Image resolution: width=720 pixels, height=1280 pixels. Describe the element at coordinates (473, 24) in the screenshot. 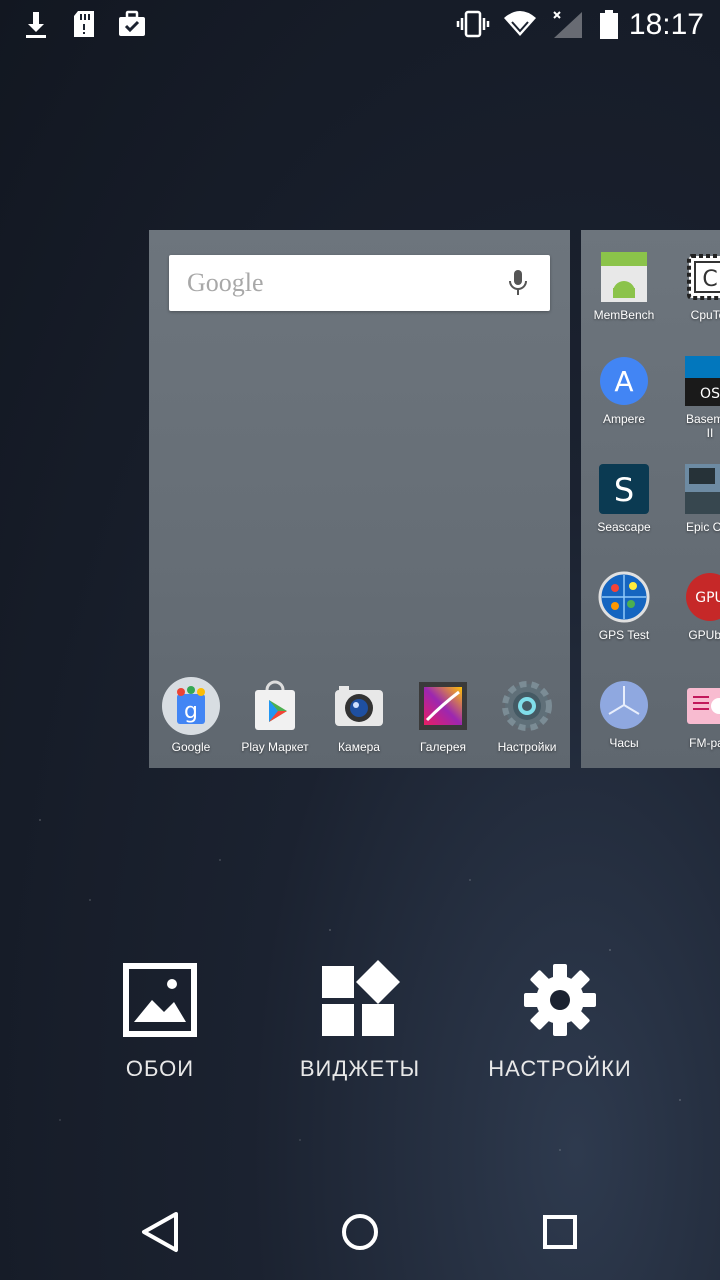

I see `vibrate-icon` at that location.